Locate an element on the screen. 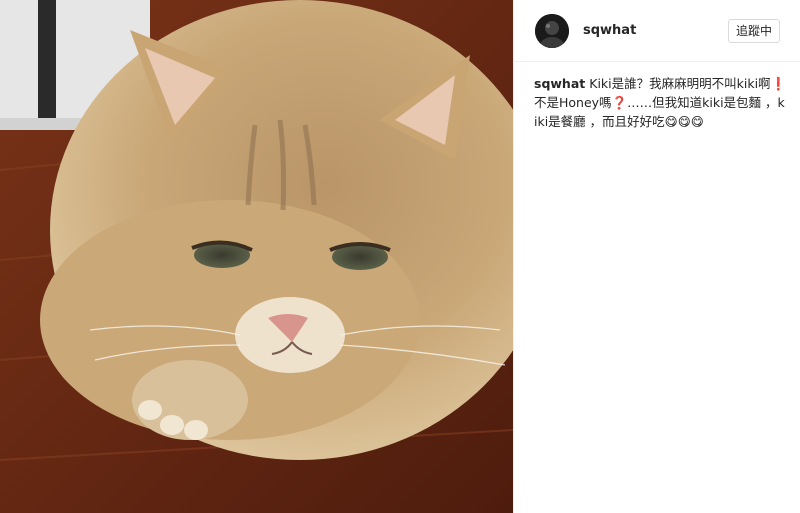 The height and width of the screenshot is (513, 800). caption-username: sqwhat is located at coordinates (559, 83).